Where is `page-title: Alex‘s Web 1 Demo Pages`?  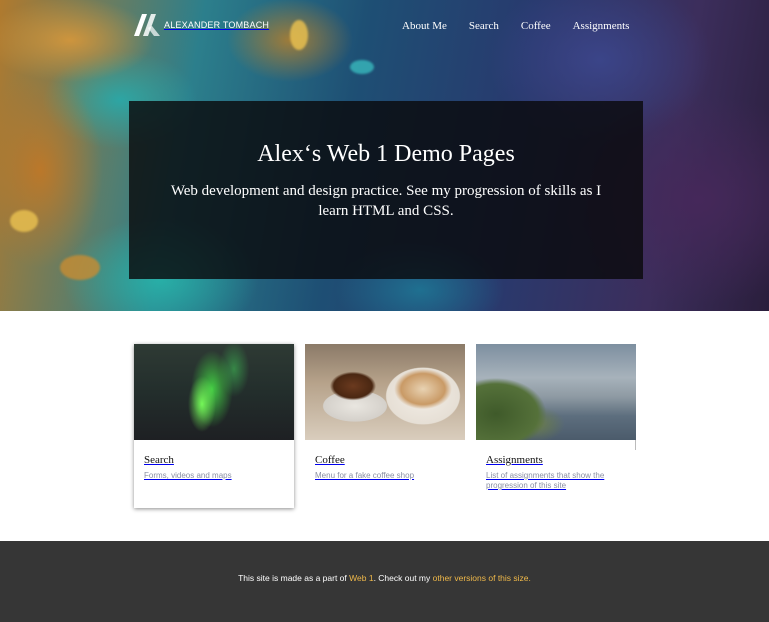 page-title: Alex‘s Web 1 Demo Pages is located at coordinates (386, 154).